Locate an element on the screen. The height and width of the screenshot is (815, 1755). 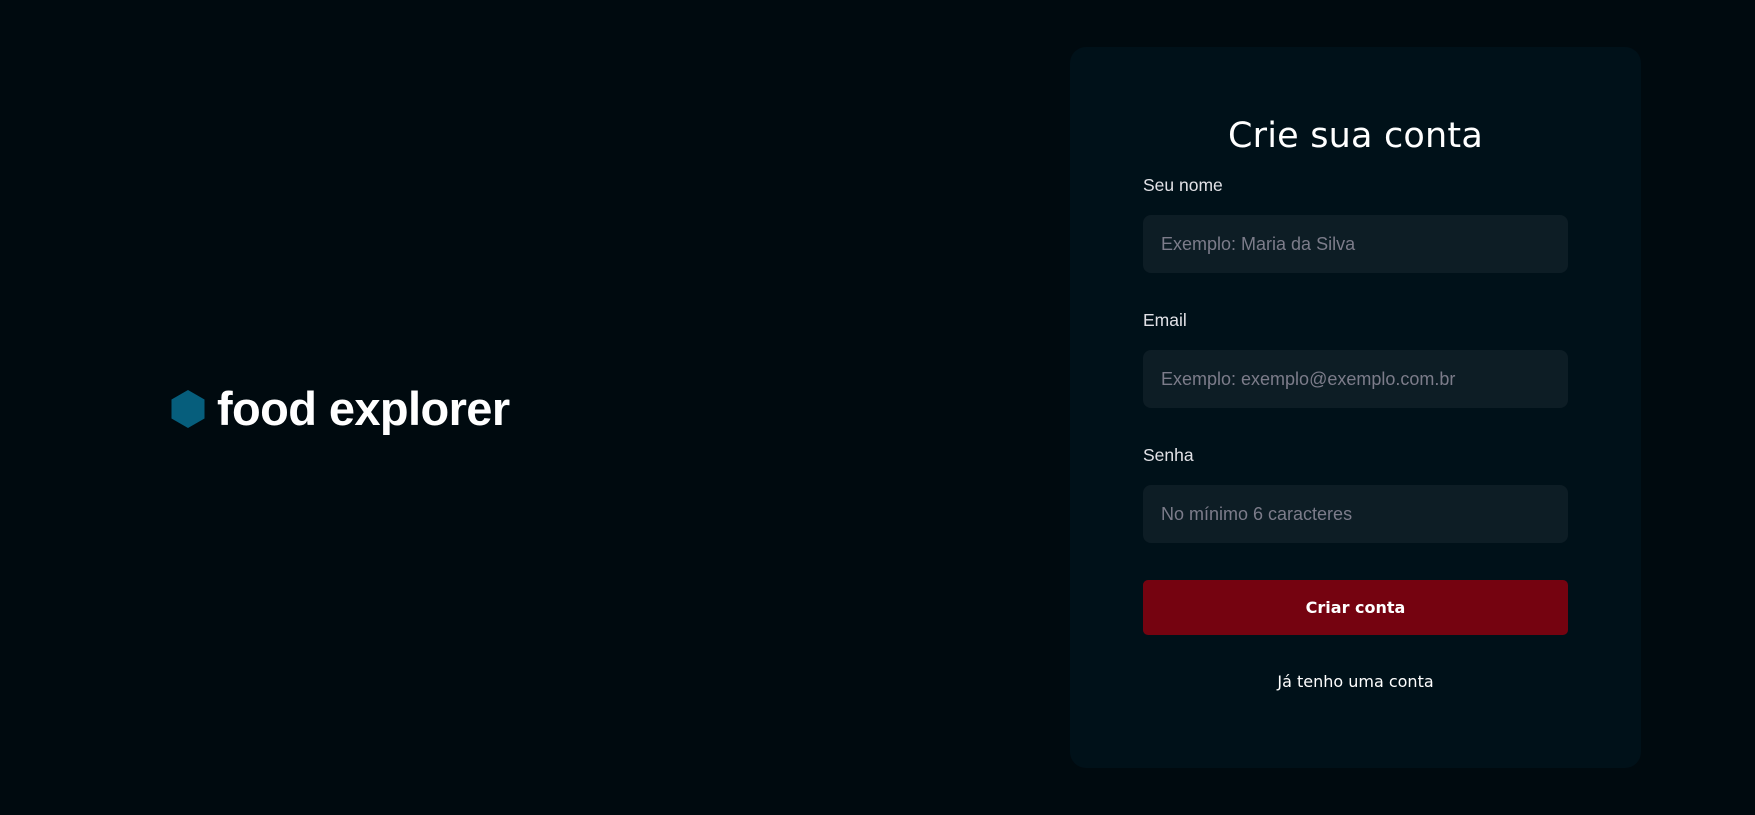
name-field is located at coordinates (1355, 244).